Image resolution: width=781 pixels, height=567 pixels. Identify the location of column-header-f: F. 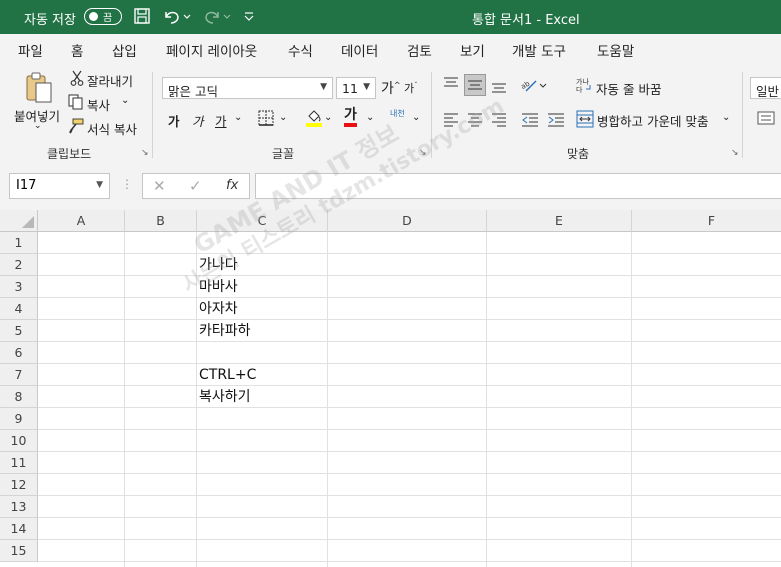
(706, 221).